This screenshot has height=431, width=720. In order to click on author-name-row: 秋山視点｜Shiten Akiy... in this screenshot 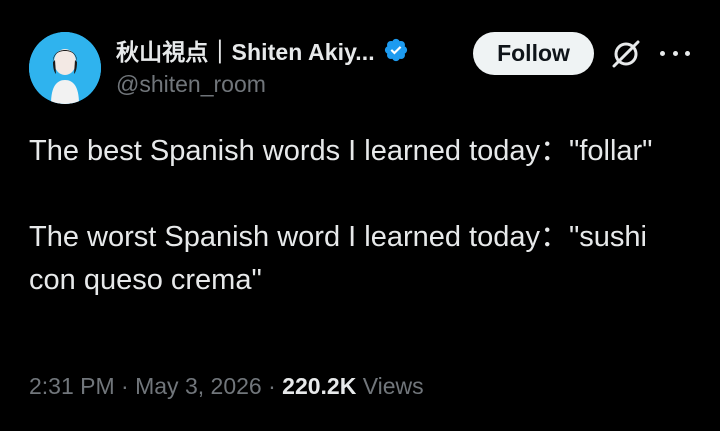, I will do `click(262, 50)`.